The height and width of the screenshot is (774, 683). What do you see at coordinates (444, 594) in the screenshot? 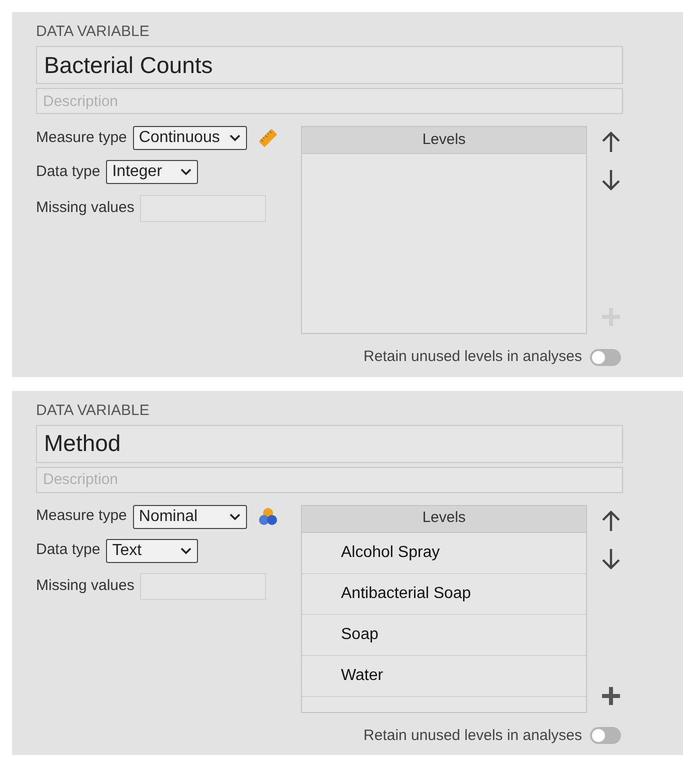
I see `level-item: Antibacterial Soap` at bounding box center [444, 594].